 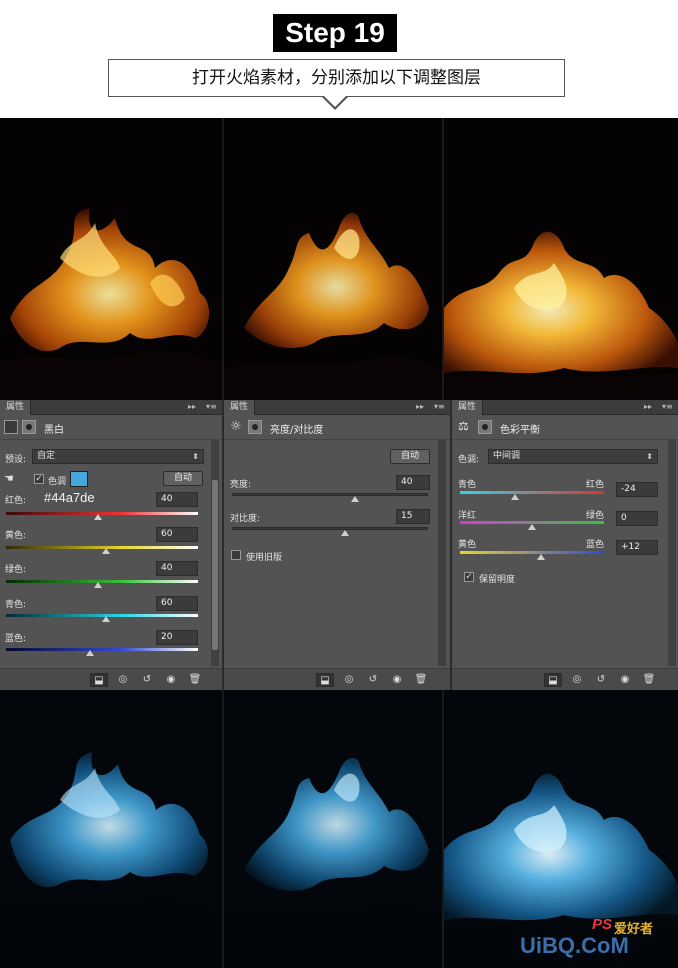 I want to click on watermark-site: UiBQ.CoM, so click(x=574, y=945).